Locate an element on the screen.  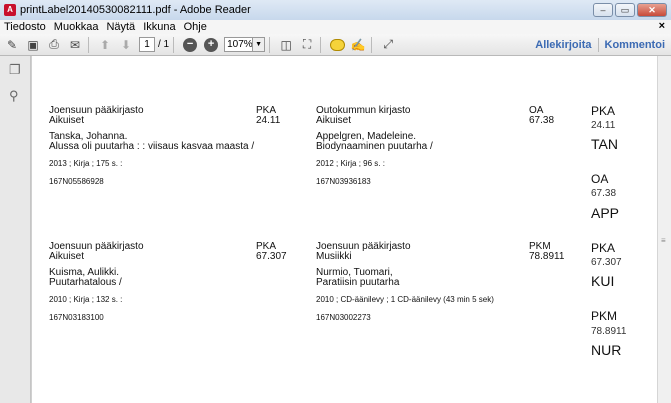
attachments-icon: ⚲ is located at coordinates (16, 96).